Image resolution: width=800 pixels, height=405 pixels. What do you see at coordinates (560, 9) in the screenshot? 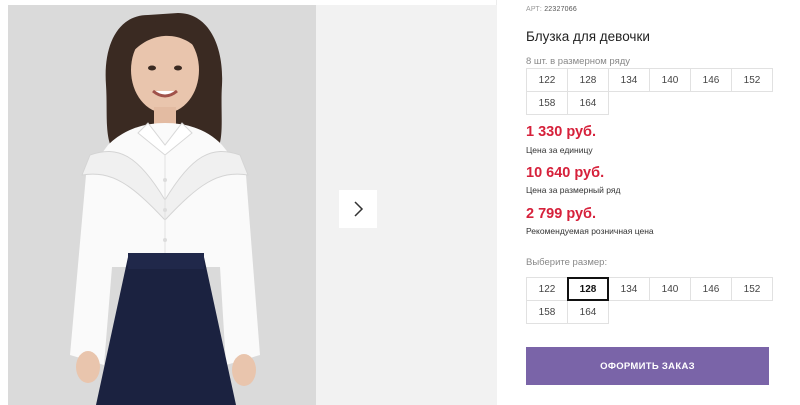
I see `article-value: 22327066` at bounding box center [560, 9].